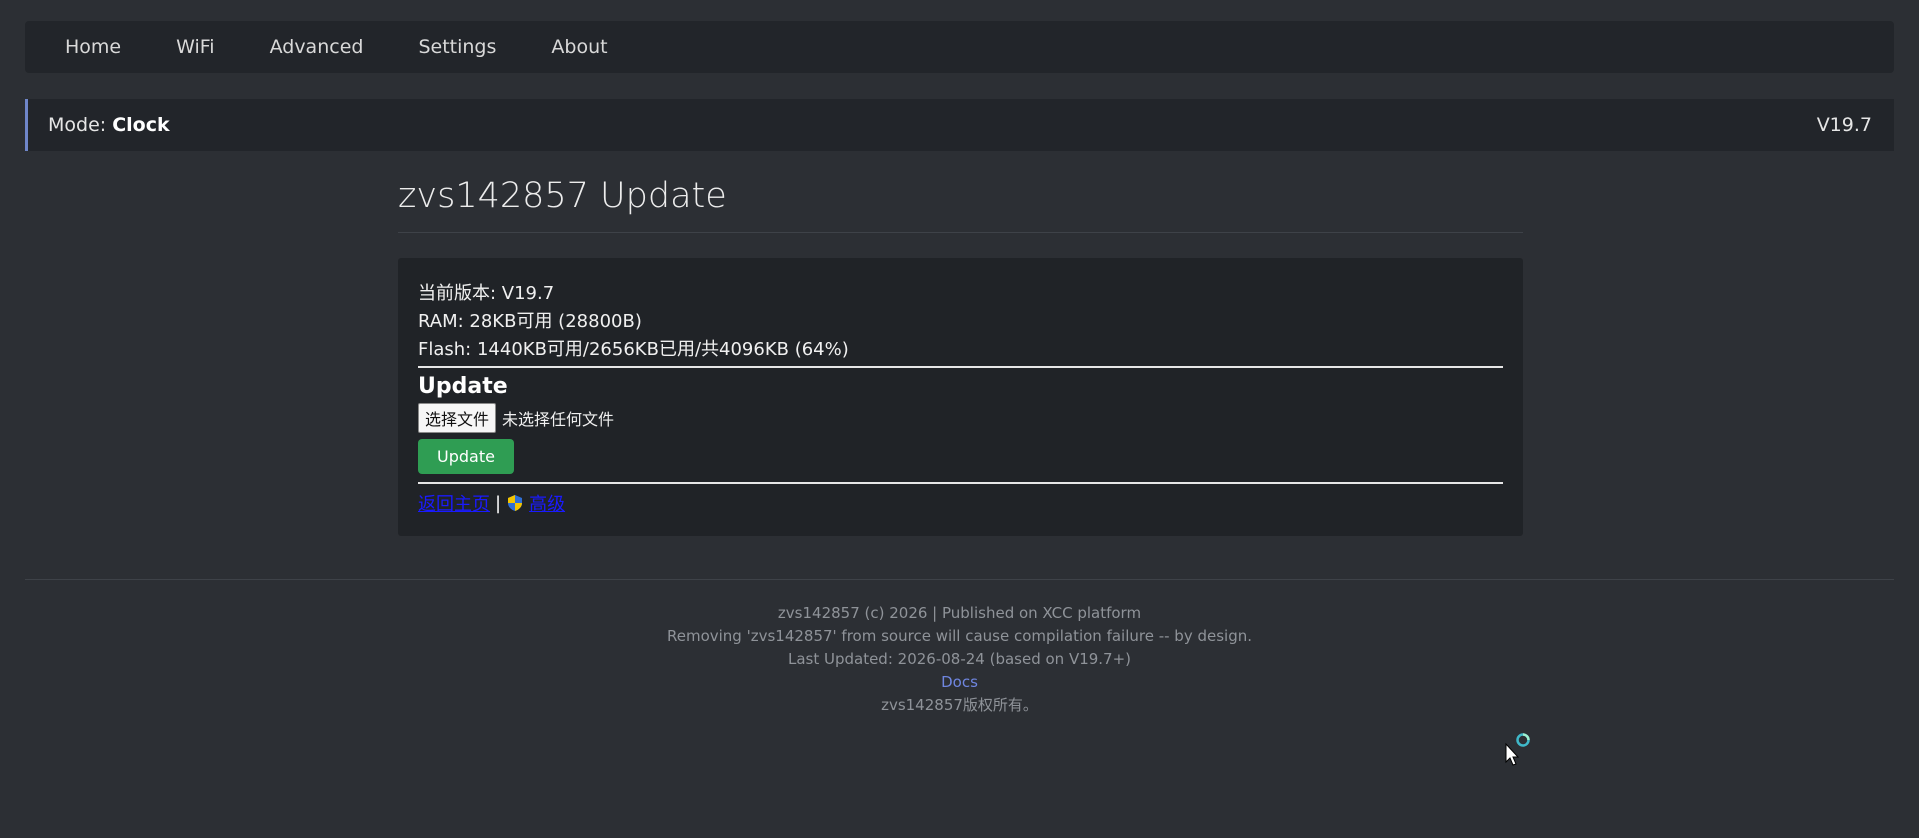  I want to click on flash-text: Flash: 1440KB可用/2656KB已用/共4096KB (64%), so click(633, 349).